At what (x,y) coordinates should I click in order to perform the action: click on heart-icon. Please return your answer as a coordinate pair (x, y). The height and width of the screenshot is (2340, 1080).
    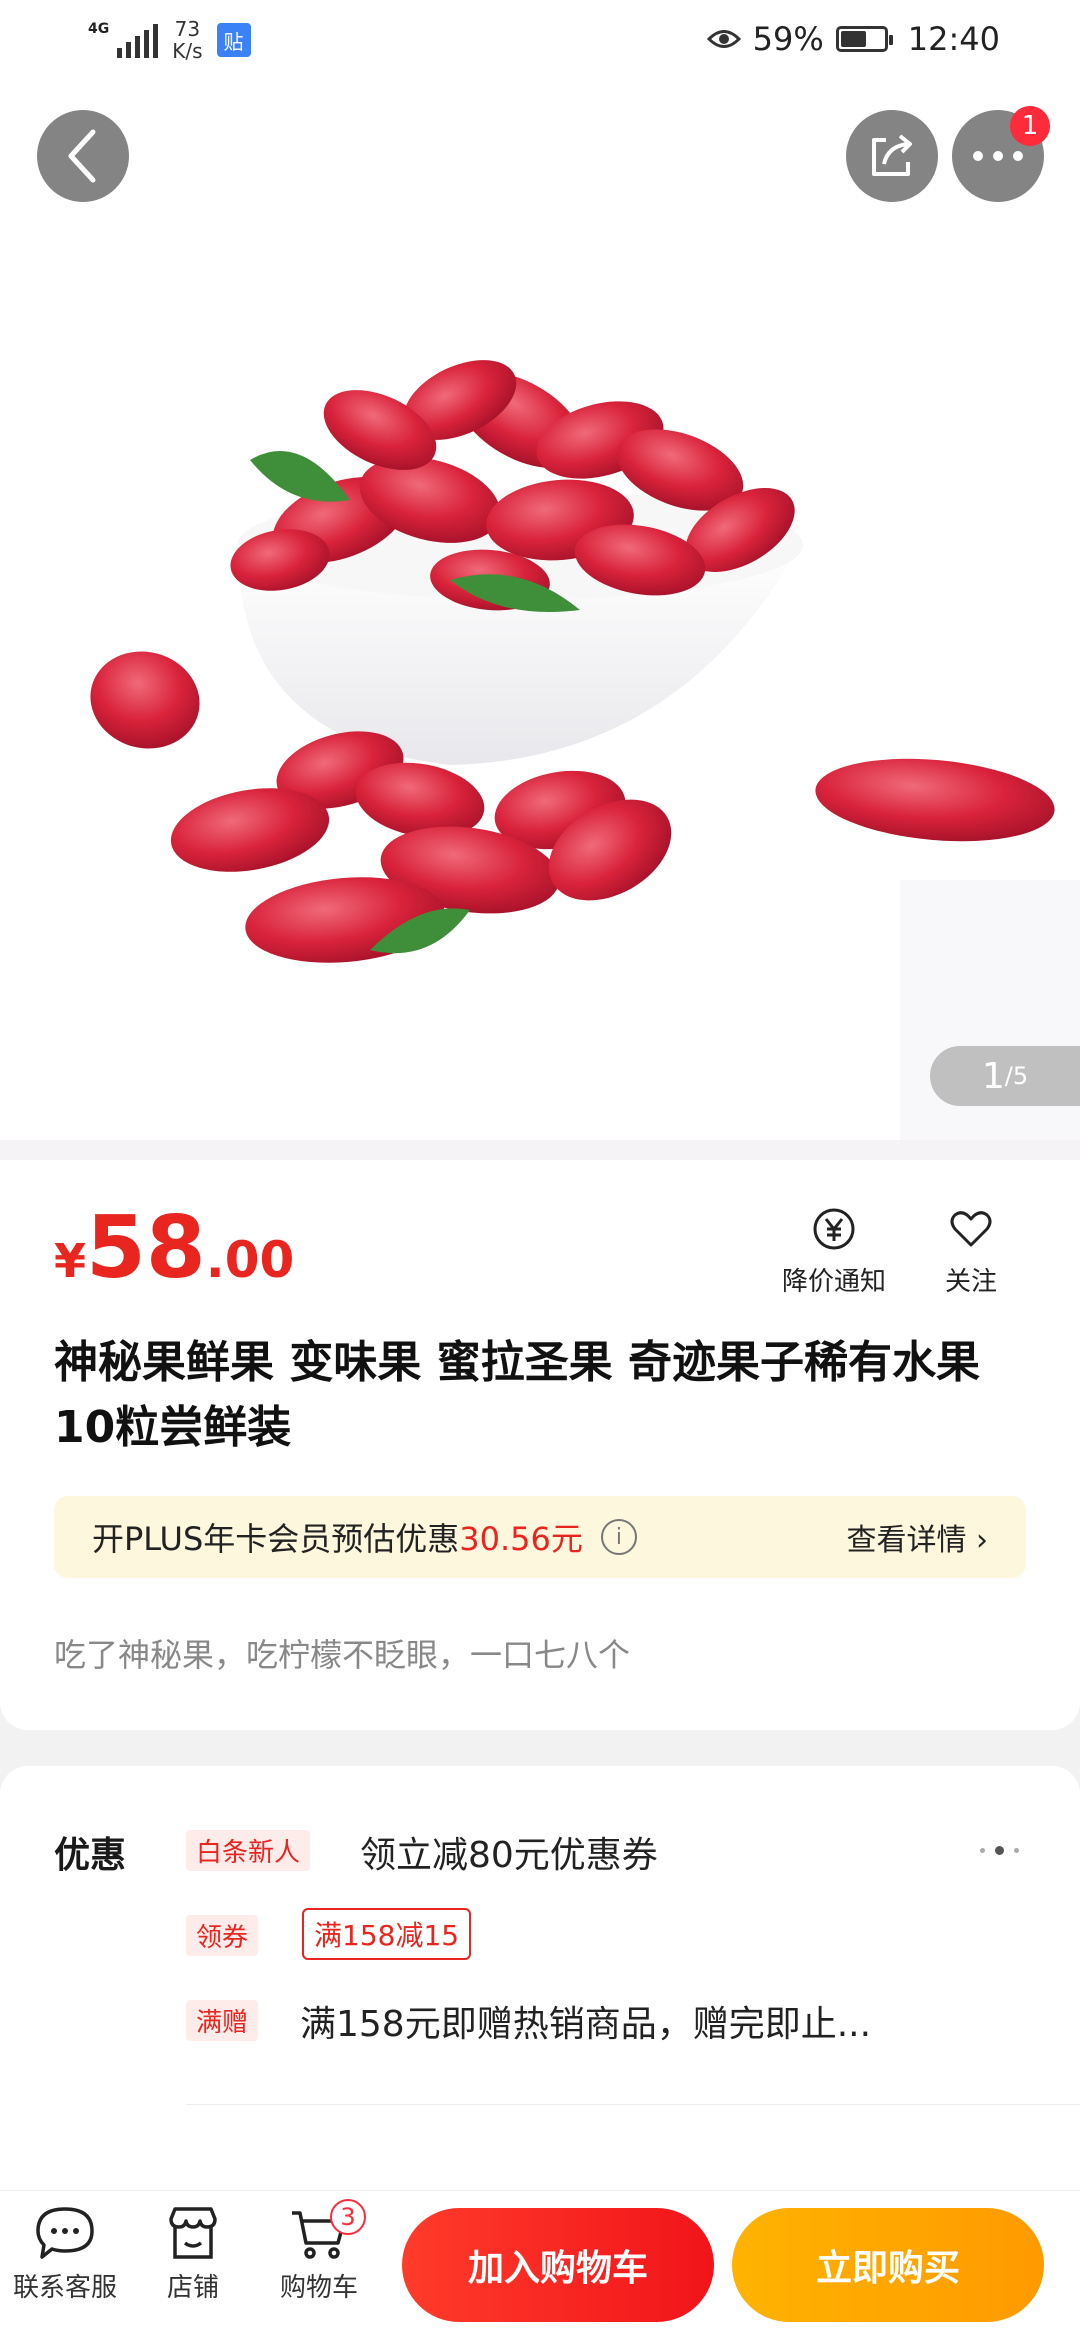
    Looking at the image, I should click on (971, 1229).